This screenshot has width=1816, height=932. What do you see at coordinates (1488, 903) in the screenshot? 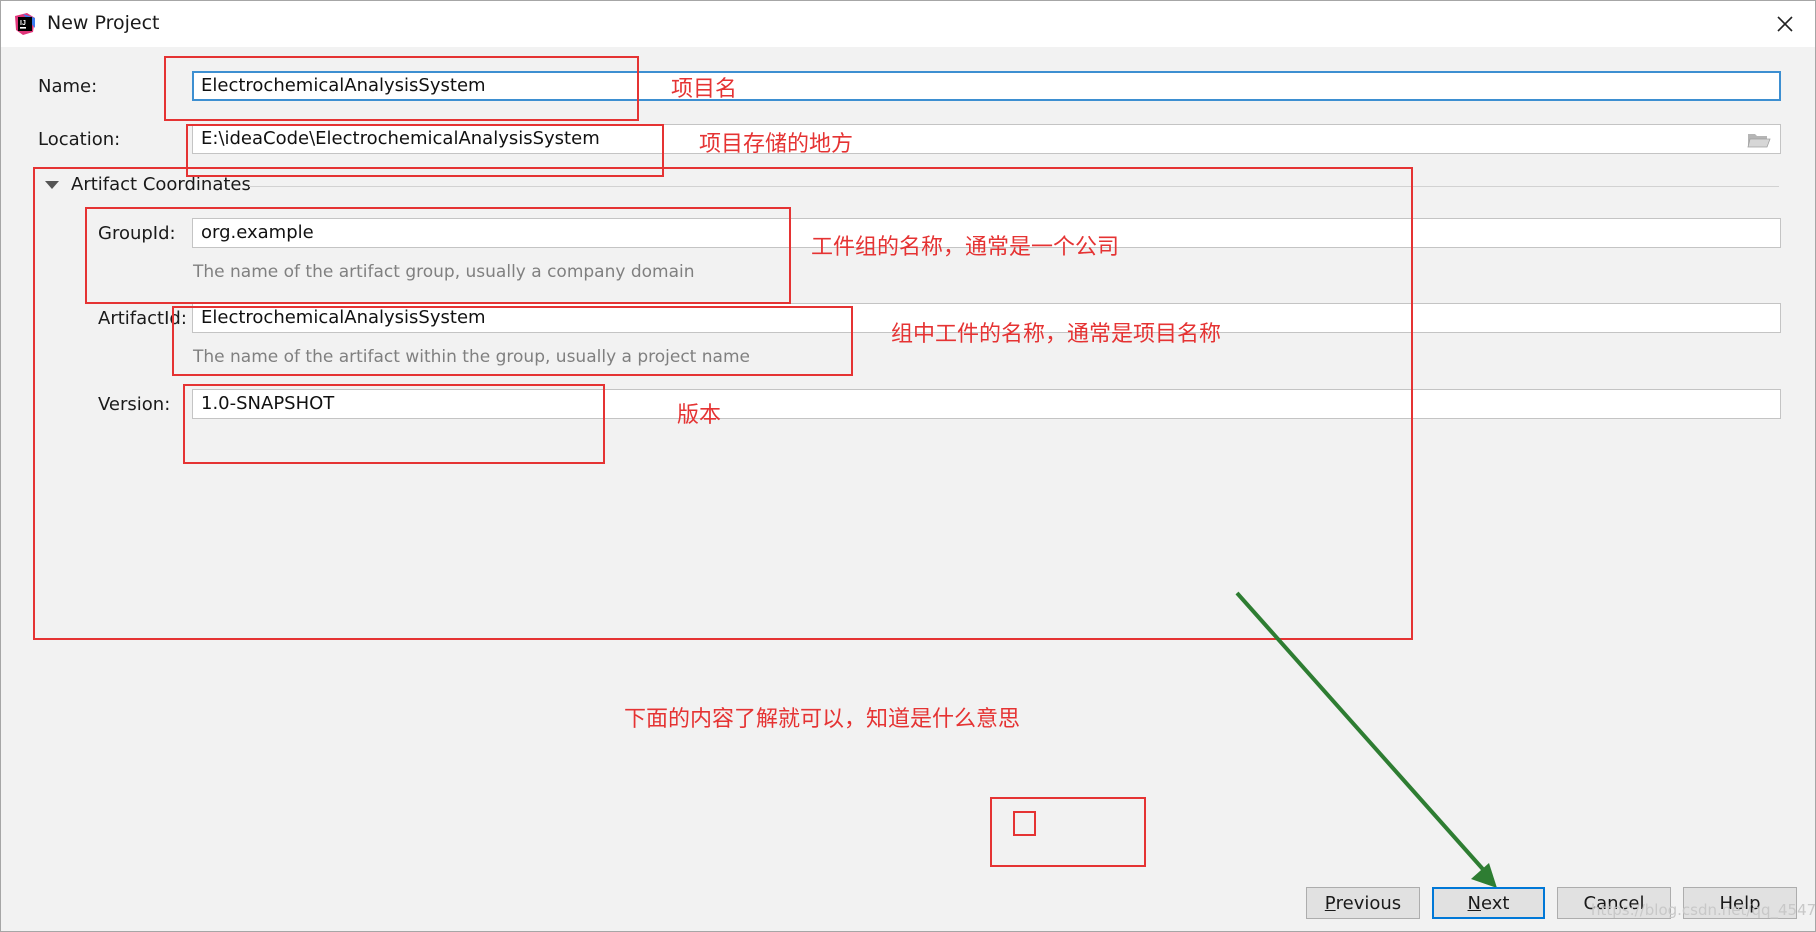
I see `next-button: Next` at bounding box center [1488, 903].